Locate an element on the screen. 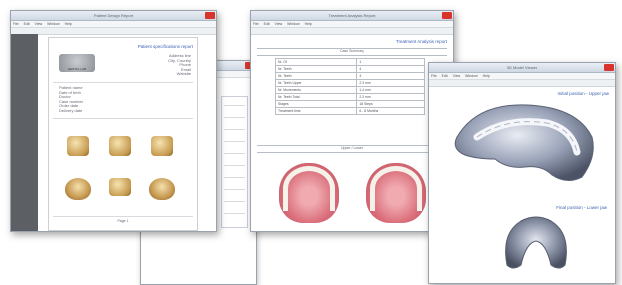 This screenshot has height=285, width=622. cell-label: Nr. Of is located at coordinates (316, 62).